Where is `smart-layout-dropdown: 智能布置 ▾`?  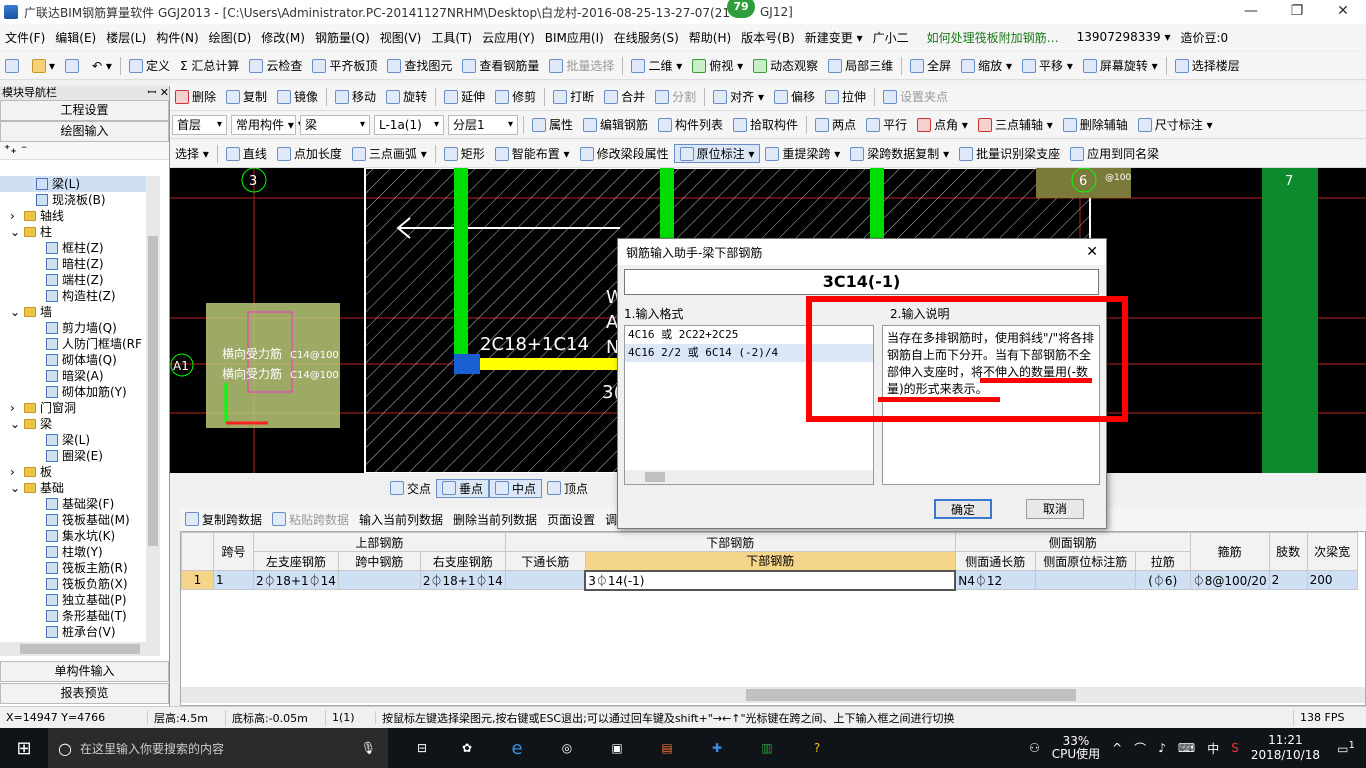 smart-layout-dropdown: 智能布置 ▾ is located at coordinates (532, 153).